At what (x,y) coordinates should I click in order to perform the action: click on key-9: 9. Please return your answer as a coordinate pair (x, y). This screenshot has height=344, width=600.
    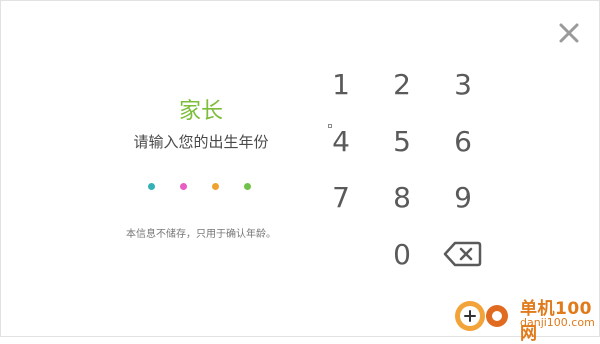
    Looking at the image, I should click on (463, 198).